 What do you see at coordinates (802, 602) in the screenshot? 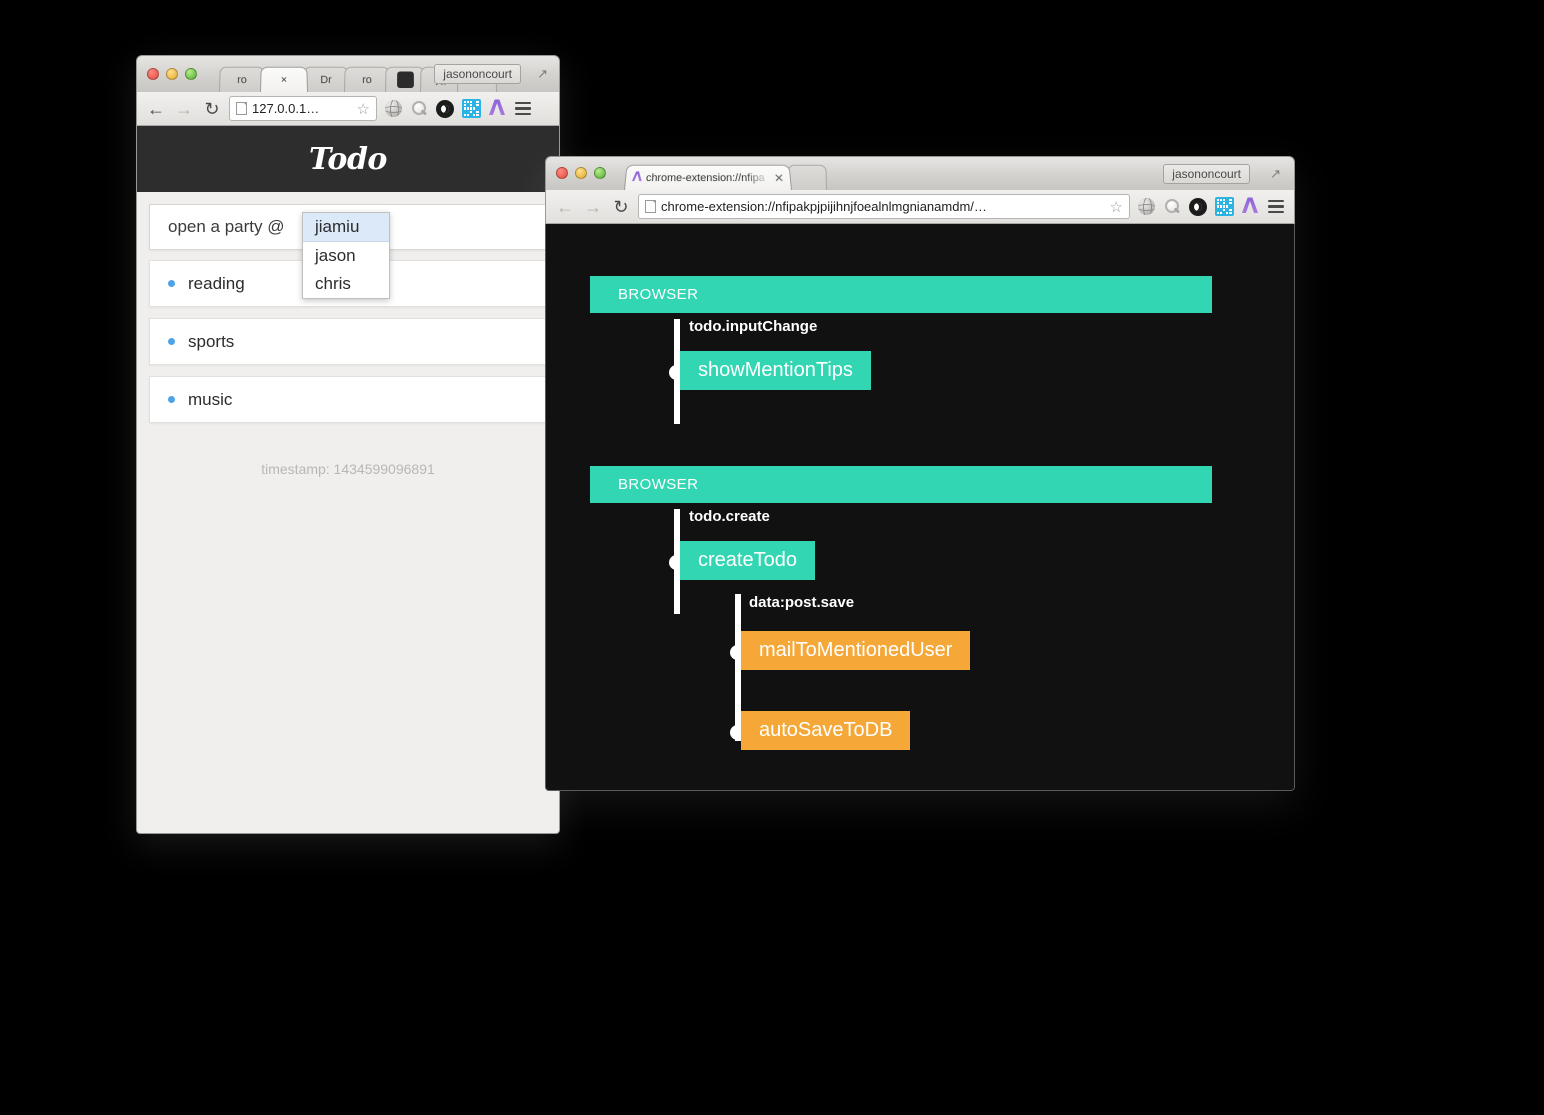
I see `flow-subevent-label: data:post.save` at bounding box center [802, 602].